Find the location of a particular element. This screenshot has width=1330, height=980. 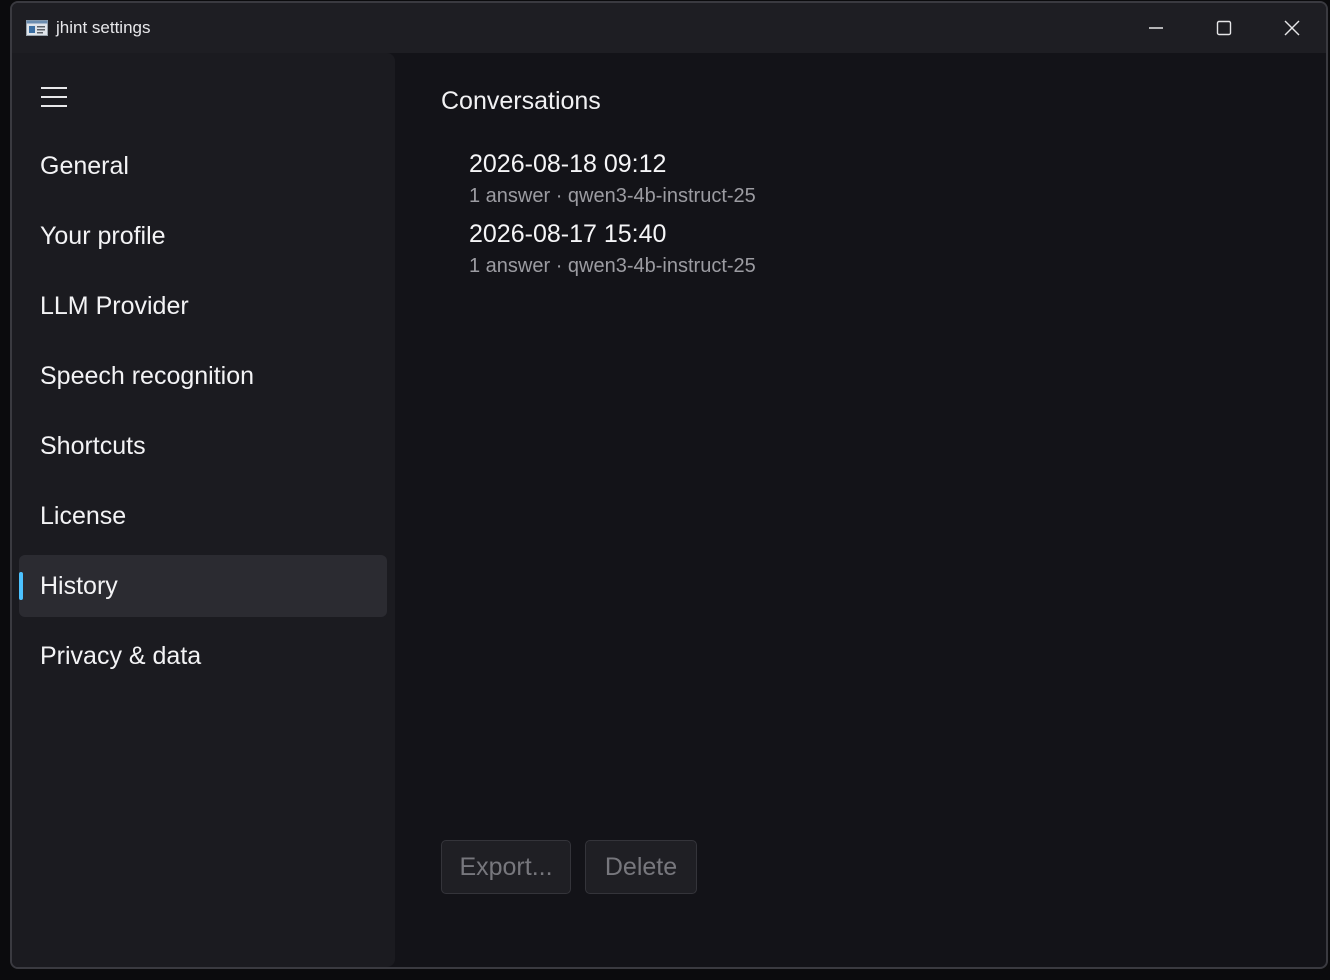

nav-item-label: Speech recognition is located at coordinates (147, 375).